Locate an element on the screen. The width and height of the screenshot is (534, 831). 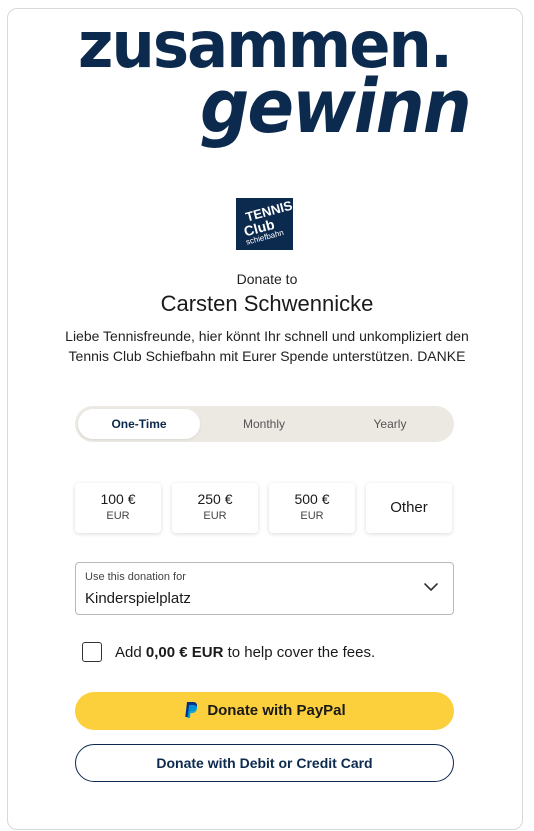
donate-paypal-button: Donate with PayPal is located at coordinates (264, 711).